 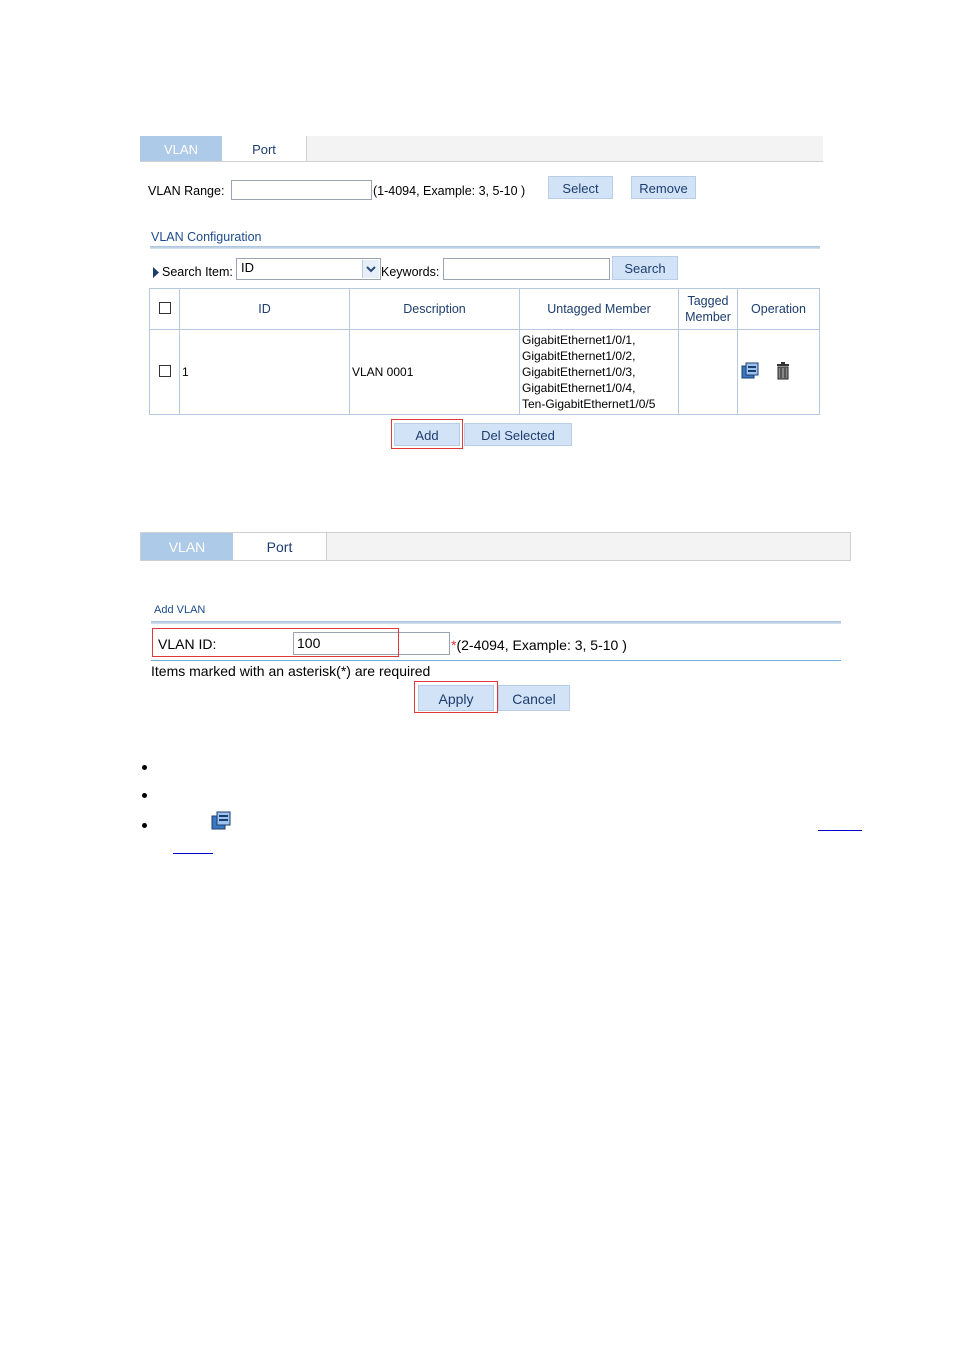 I want to click on cell-id: 1, so click(x=264, y=372).